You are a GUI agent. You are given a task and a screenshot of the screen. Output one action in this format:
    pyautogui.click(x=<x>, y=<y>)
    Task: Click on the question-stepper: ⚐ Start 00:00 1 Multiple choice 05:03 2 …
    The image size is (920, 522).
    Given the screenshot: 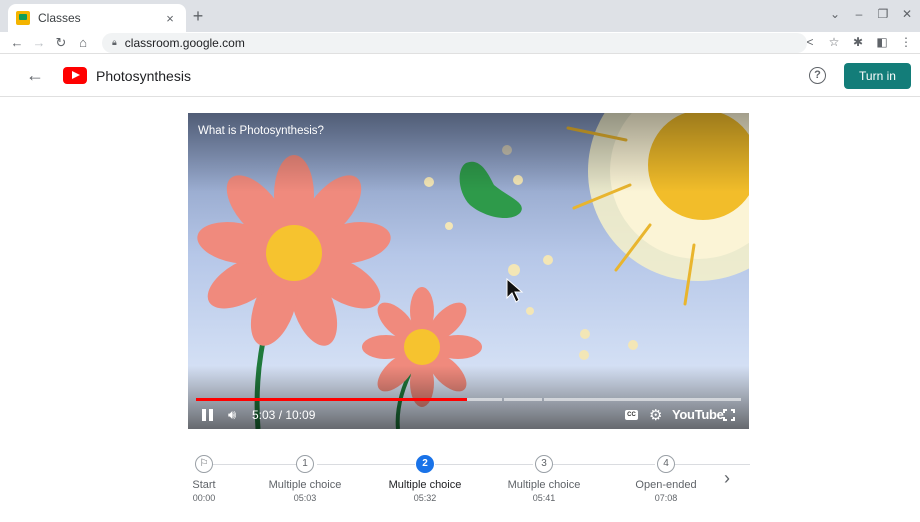 What is the action you would take?
    pyautogui.click(x=470, y=485)
    